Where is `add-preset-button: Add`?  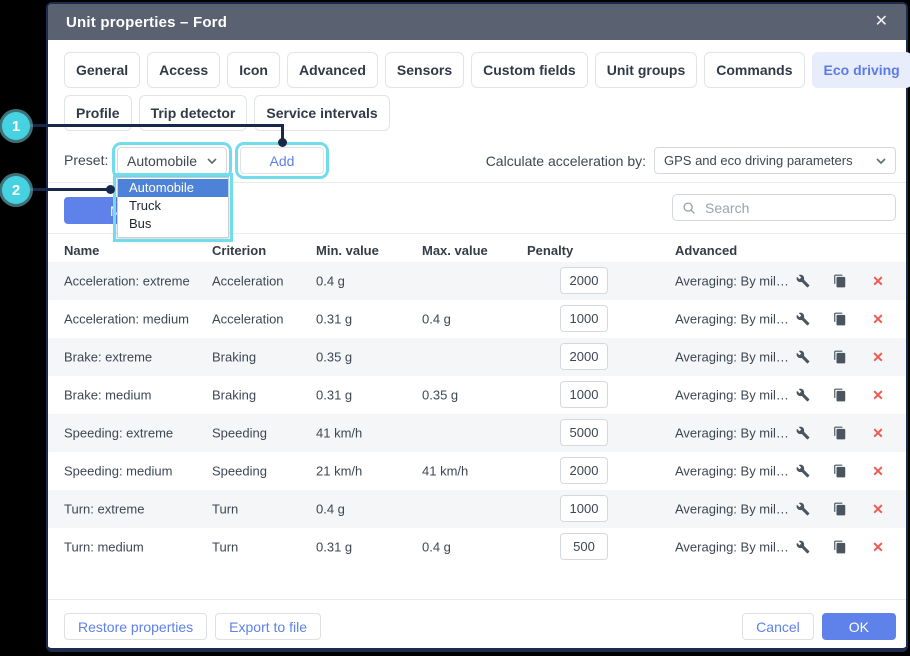
add-preset-button: Add is located at coordinates (282, 160).